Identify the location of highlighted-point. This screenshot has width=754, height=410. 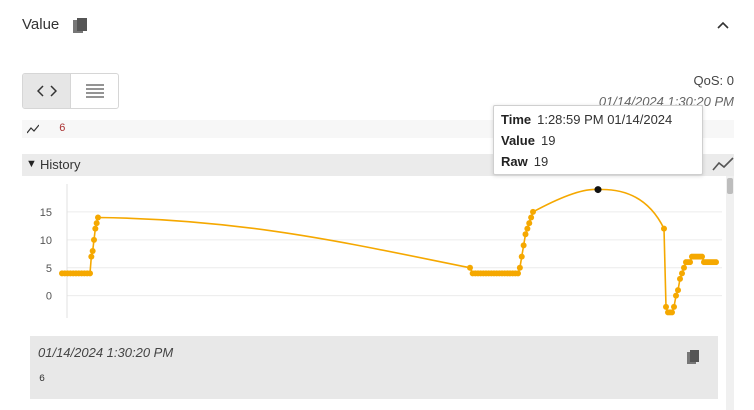
(598, 190).